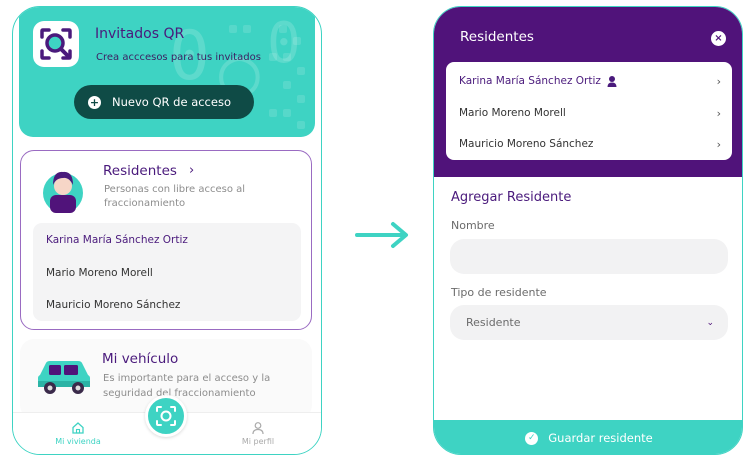 This screenshot has height=461, width=752. What do you see at coordinates (589, 322) in the screenshot?
I see `resident-type-select: Residente ⌄` at bounding box center [589, 322].